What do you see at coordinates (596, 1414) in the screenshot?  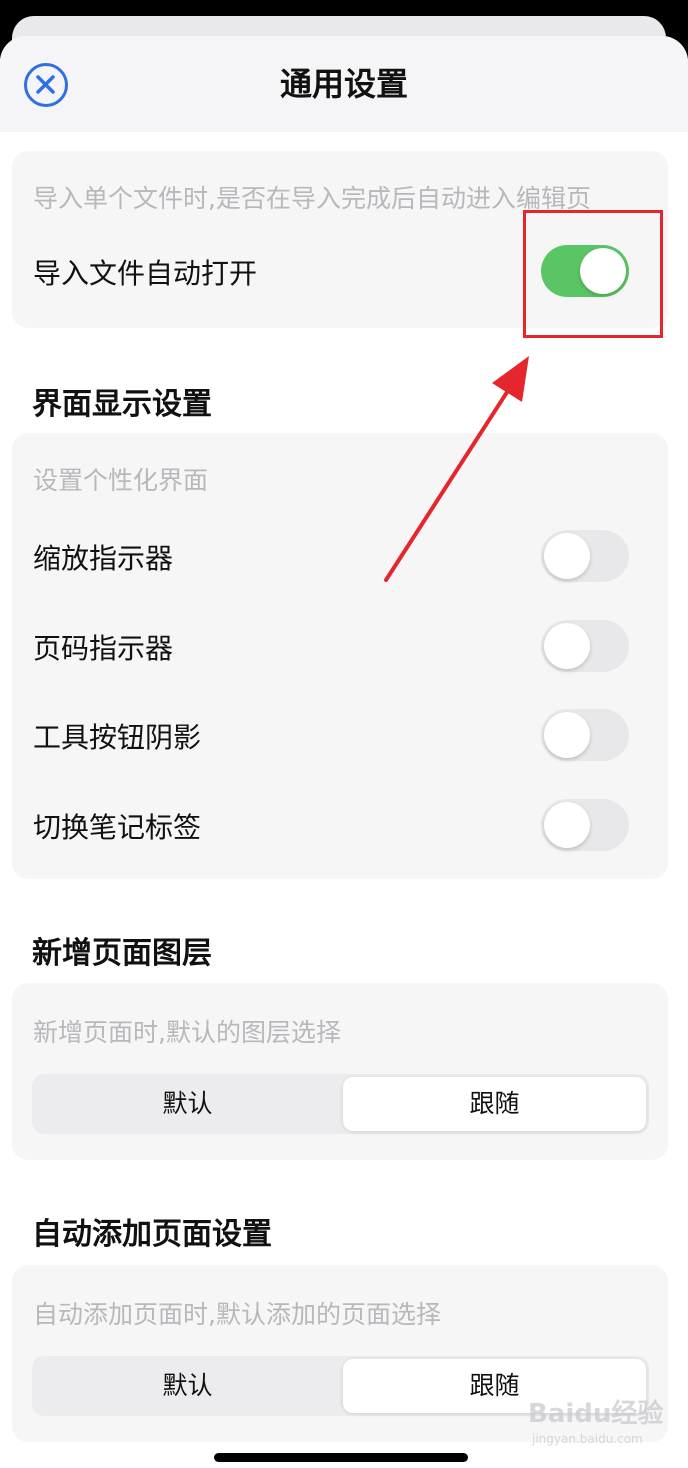 I see `watermark: Baidu经验` at bounding box center [596, 1414].